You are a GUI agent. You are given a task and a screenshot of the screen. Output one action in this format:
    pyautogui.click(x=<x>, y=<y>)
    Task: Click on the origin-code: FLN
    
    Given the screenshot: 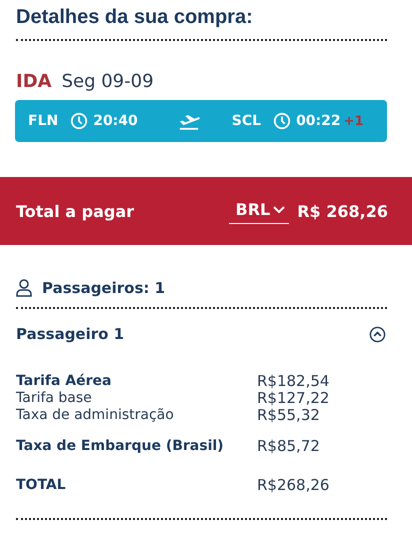 What is the action you would take?
    pyautogui.click(x=43, y=121)
    